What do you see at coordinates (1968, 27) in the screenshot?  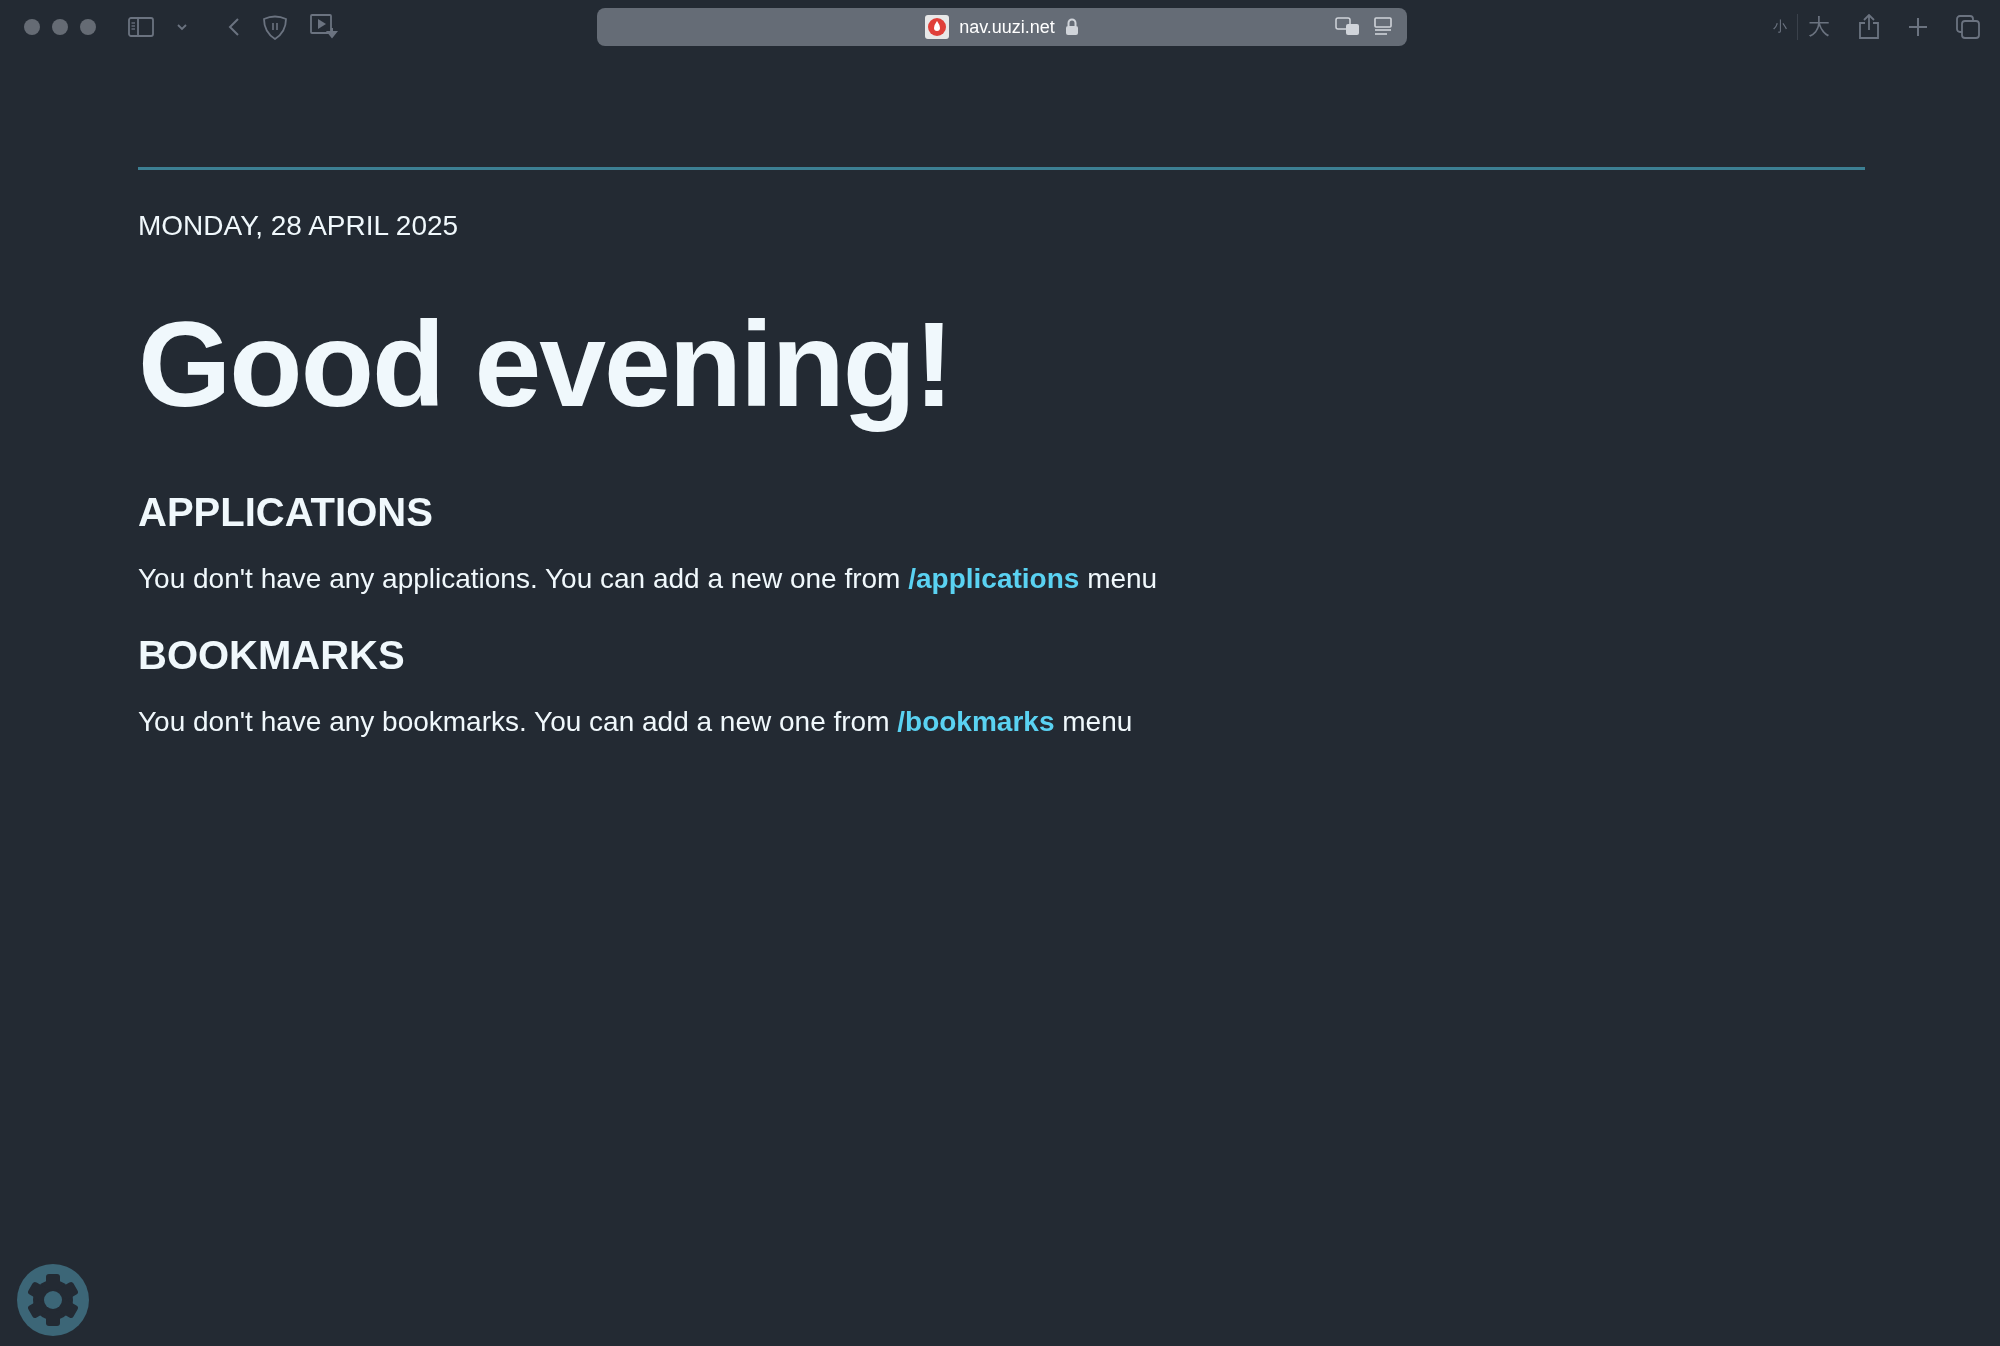 I see `tabs-icon` at bounding box center [1968, 27].